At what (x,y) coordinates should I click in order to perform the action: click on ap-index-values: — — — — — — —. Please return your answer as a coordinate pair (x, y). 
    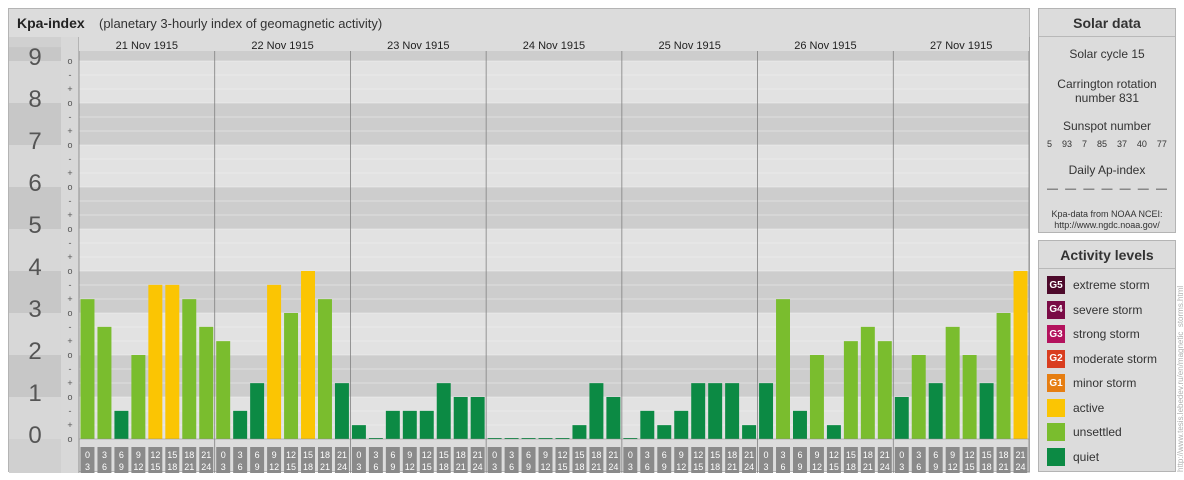
    Looking at the image, I should click on (1107, 189).